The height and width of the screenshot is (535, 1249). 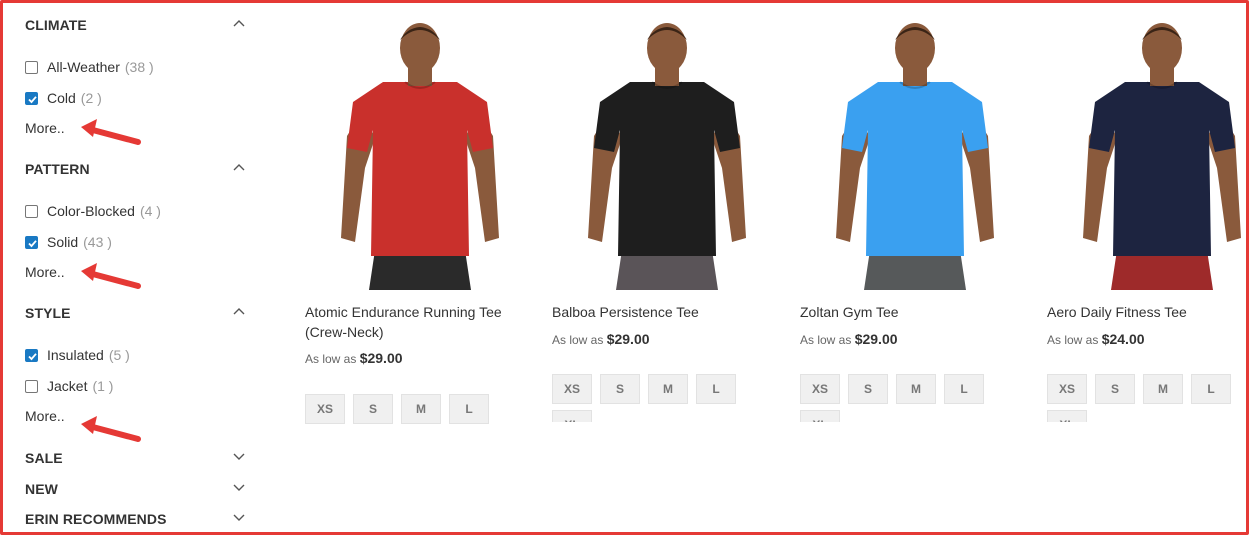 What do you see at coordinates (103, 386) in the screenshot?
I see `option-count: (1 )` at bounding box center [103, 386].